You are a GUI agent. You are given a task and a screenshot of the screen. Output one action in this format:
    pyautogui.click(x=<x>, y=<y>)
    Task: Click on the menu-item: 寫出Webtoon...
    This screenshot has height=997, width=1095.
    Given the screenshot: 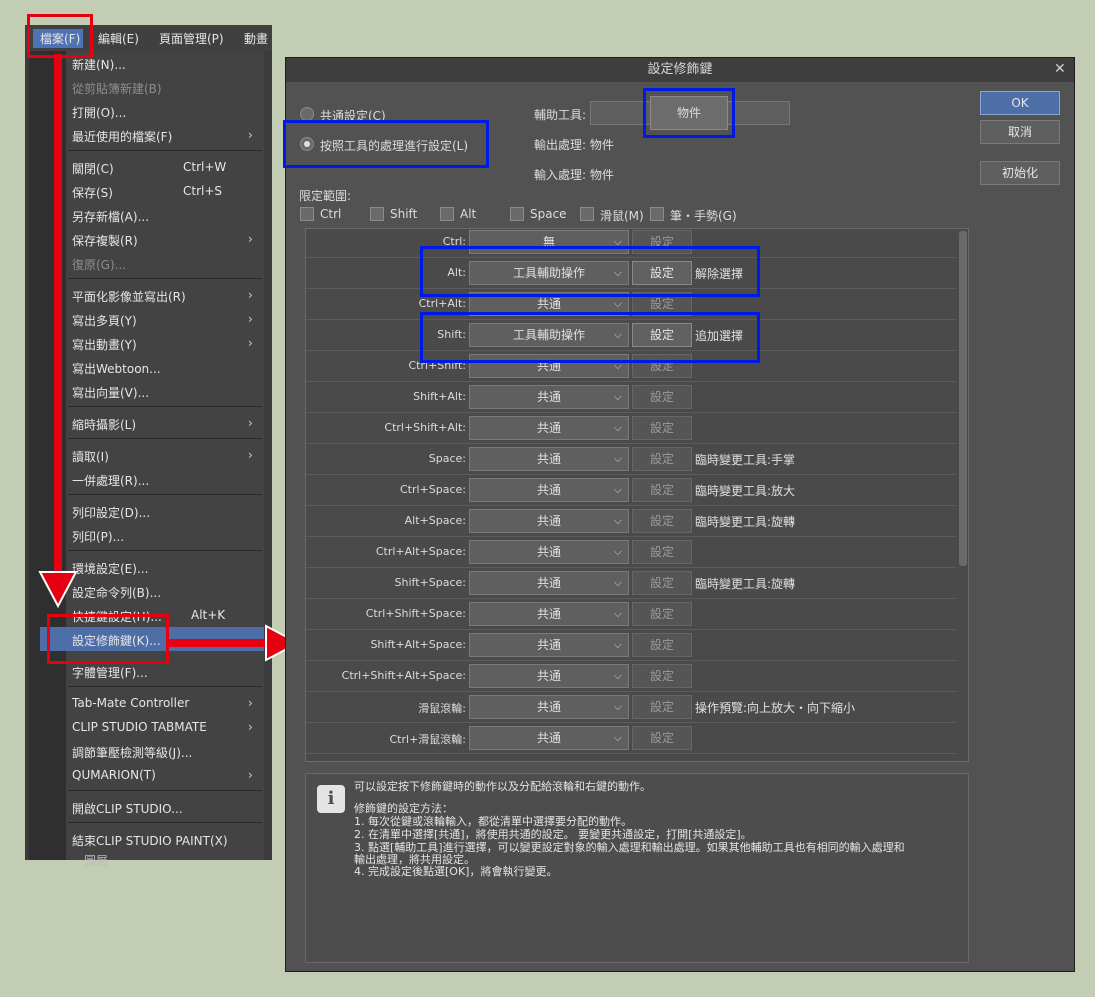 What is the action you would take?
    pyautogui.click(x=116, y=368)
    